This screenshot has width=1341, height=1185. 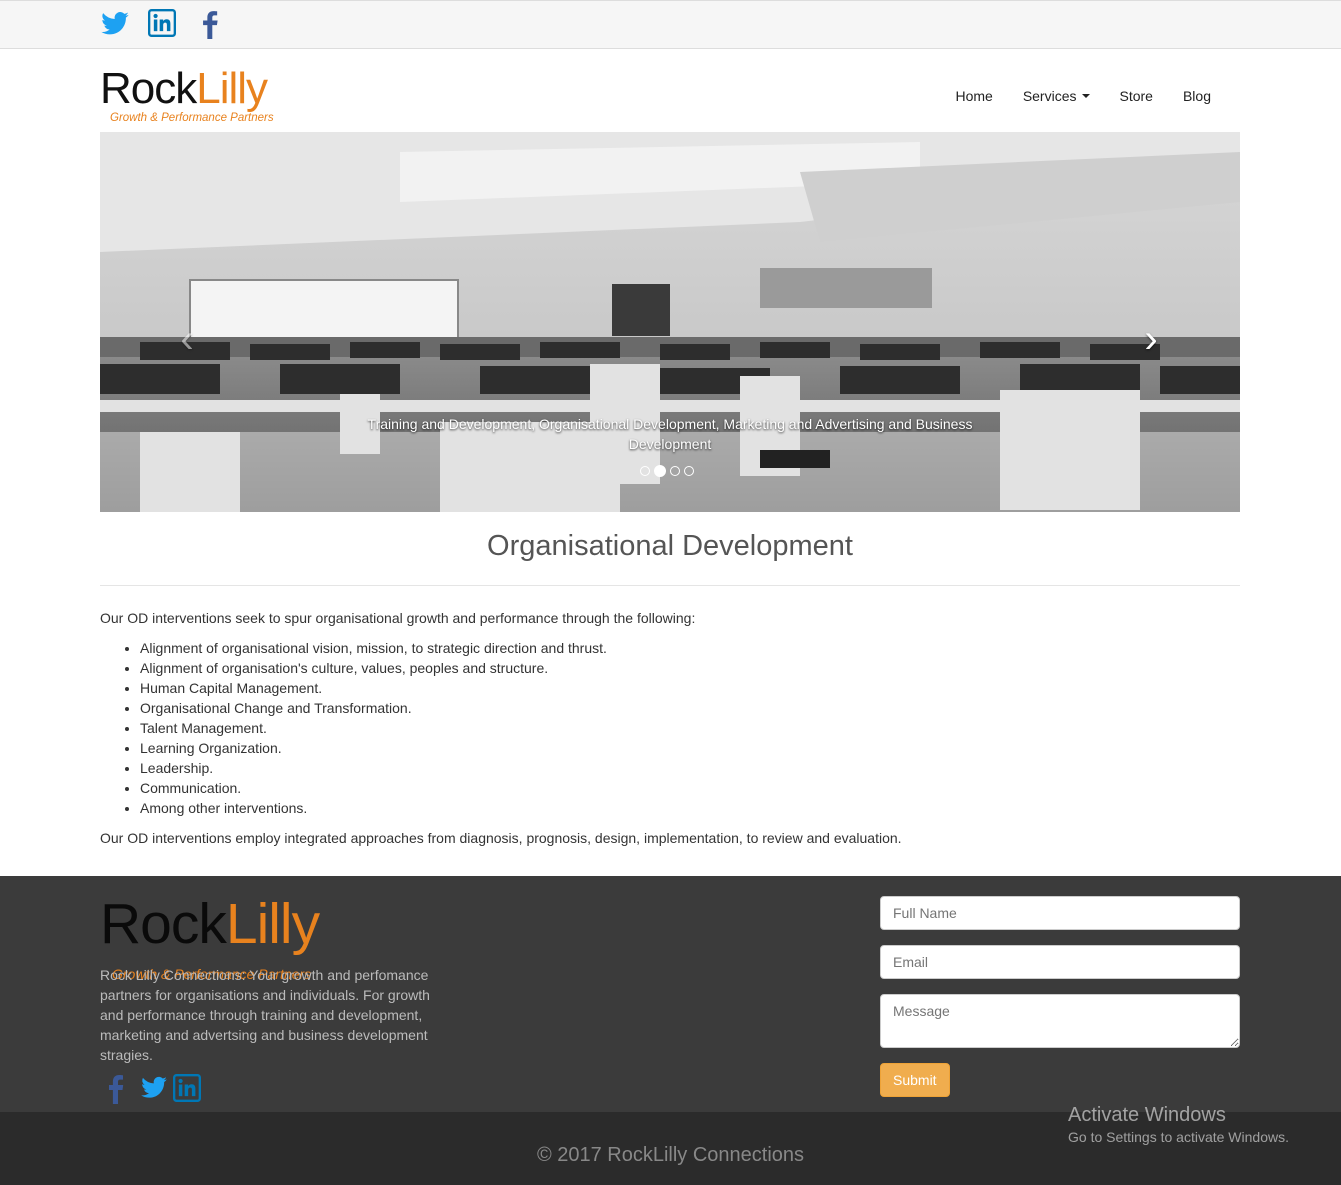 I want to click on list-item: Human Capital Management., so click(x=373, y=688).